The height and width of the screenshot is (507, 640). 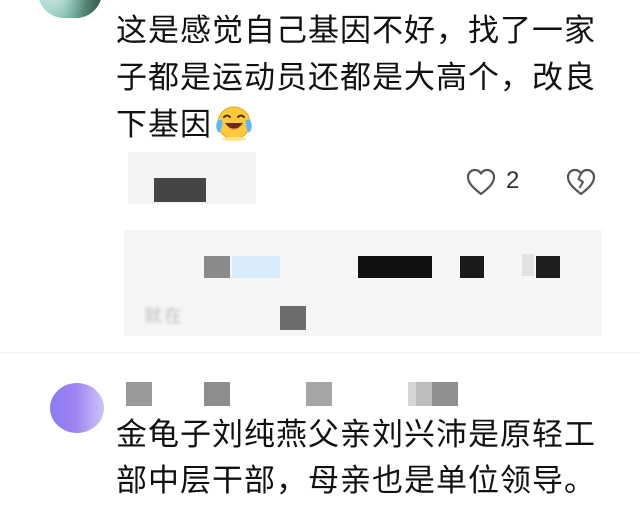 I want to click on comment-text: 金龟子刘纯燕父亲刘兴沛是原轻工 部中层干部，母亲也是单位领导。, so click(x=371, y=458).